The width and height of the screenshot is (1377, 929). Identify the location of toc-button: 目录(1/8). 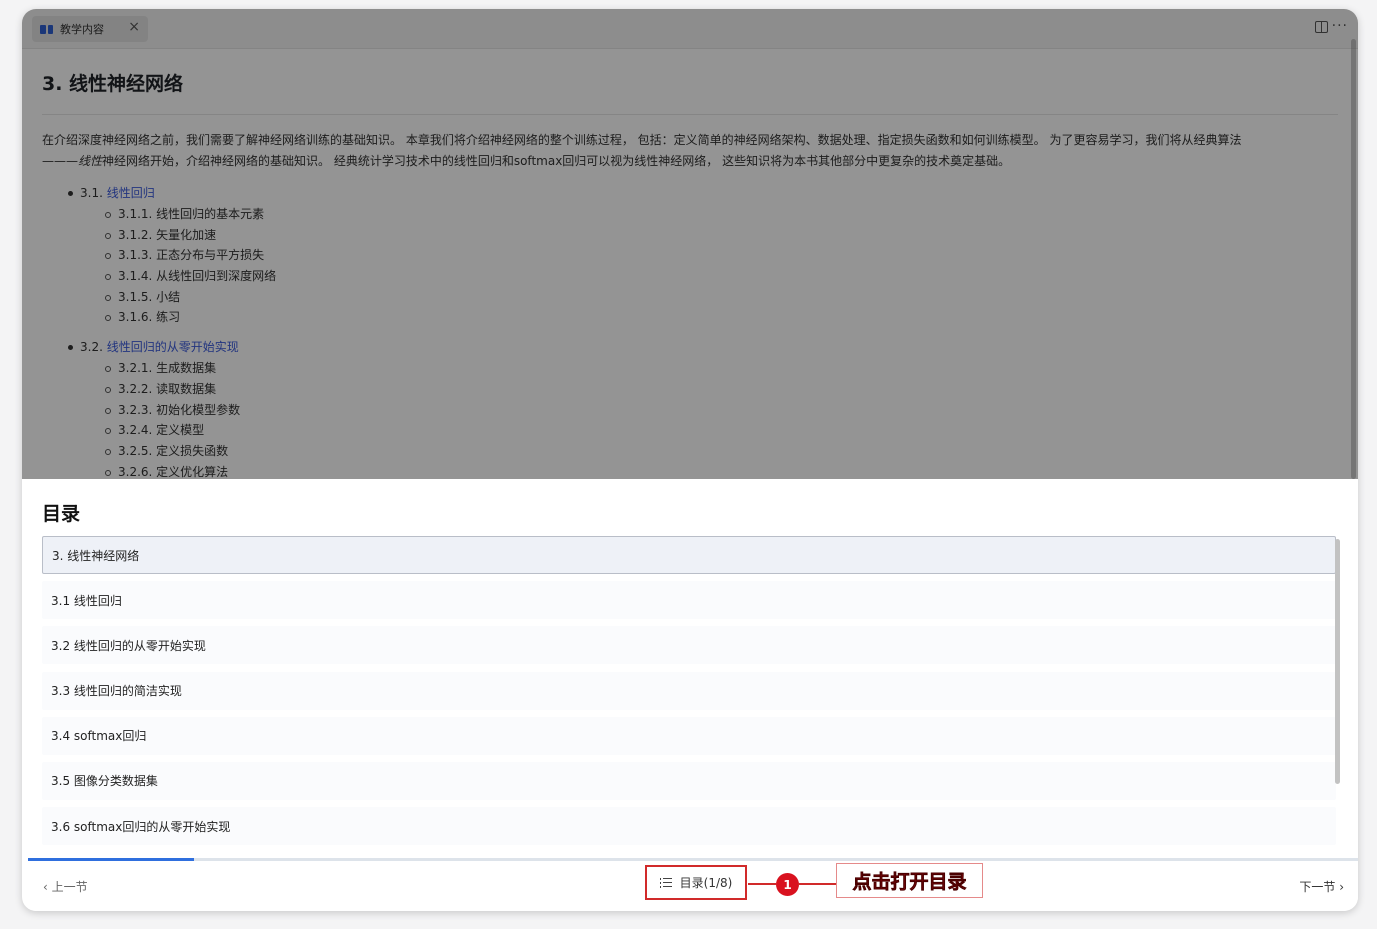
(696, 882).